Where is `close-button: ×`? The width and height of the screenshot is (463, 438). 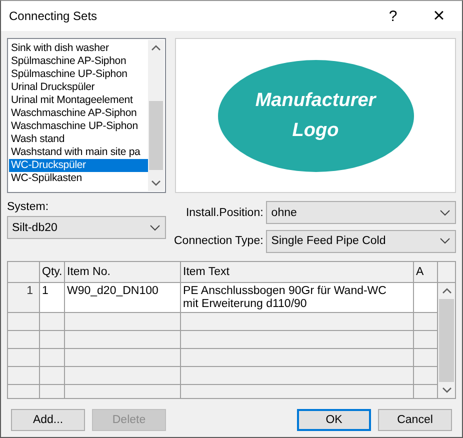
close-button: × is located at coordinates (439, 16).